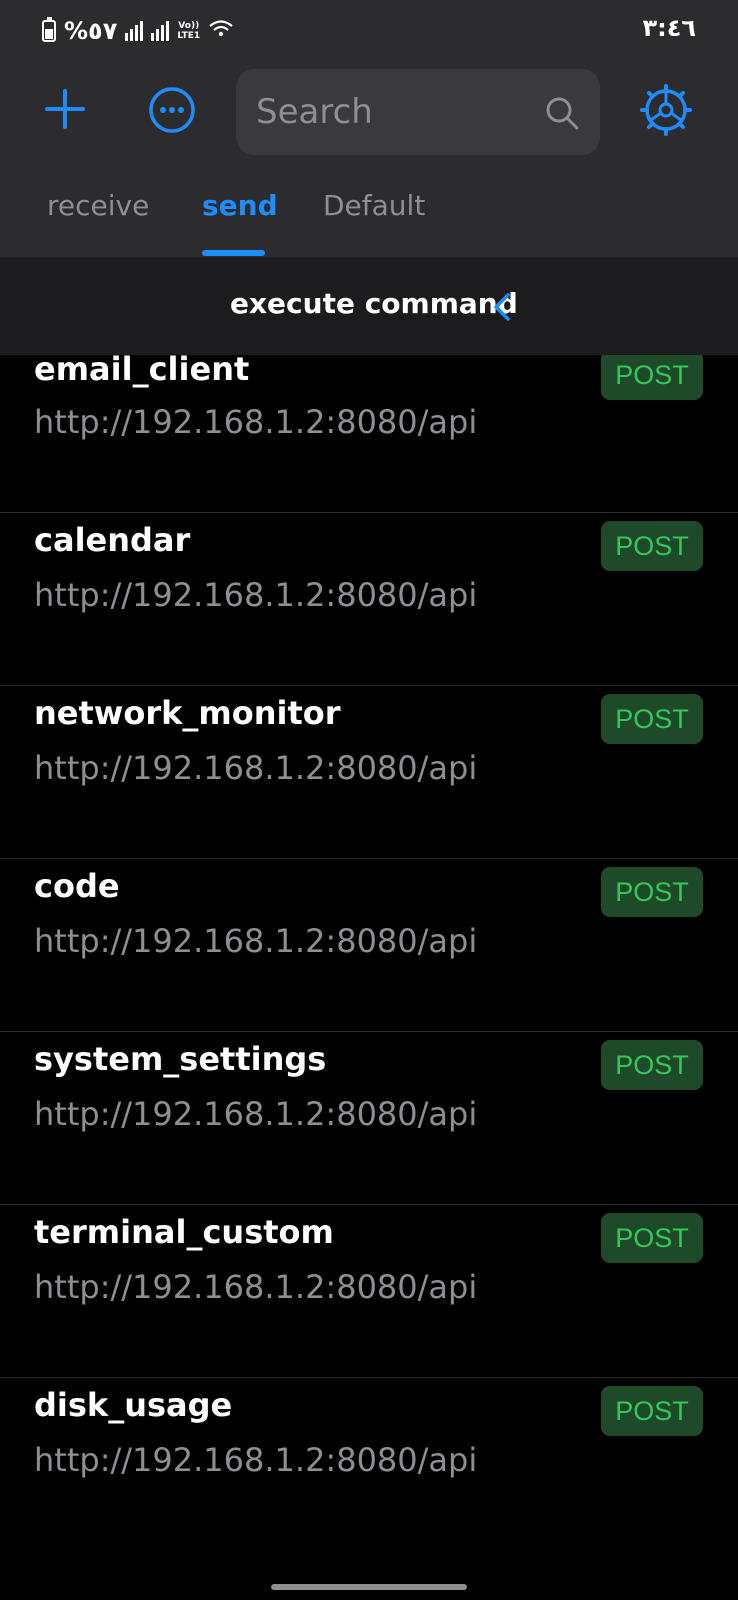 This screenshot has width=738, height=1600. Describe the element at coordinates (240, 205) in the screenshot. I see `tab-send: send` at that location.